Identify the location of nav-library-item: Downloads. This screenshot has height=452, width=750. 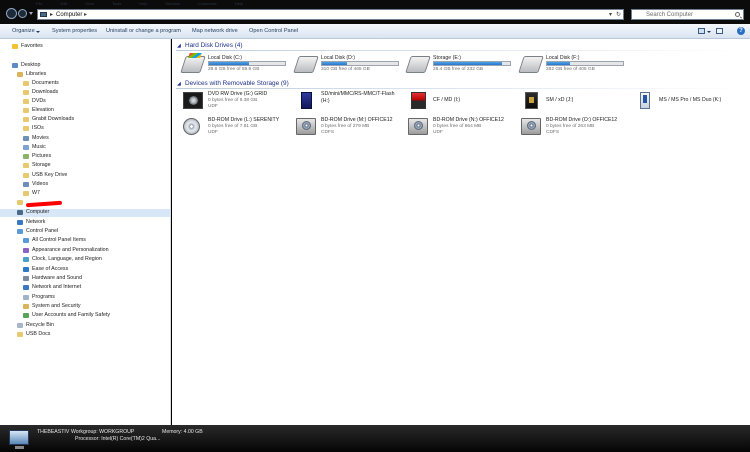
(40, 93).